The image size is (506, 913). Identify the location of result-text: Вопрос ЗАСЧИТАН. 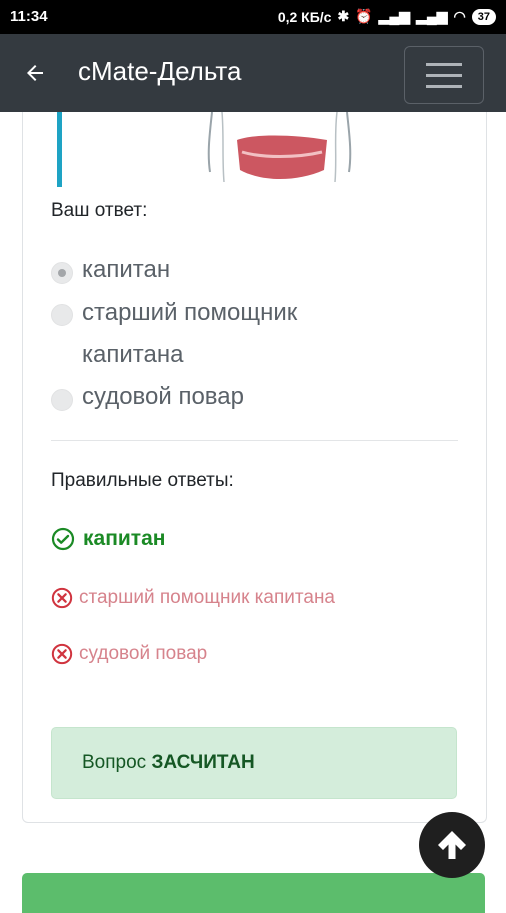
(168, 763).